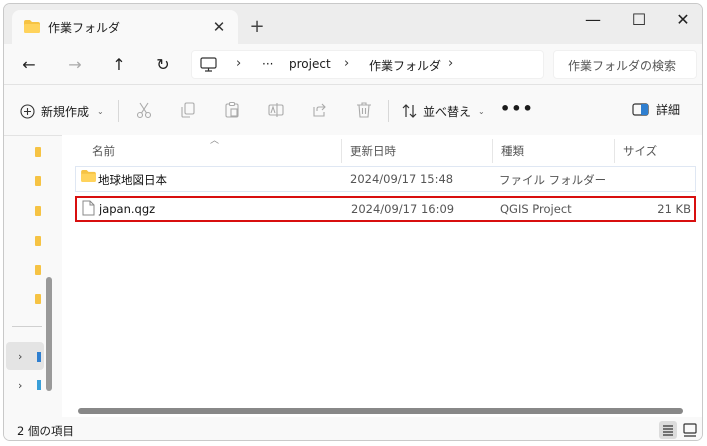 The image size is (707, 446). I want to click on nav-separator, so click(27, 326).